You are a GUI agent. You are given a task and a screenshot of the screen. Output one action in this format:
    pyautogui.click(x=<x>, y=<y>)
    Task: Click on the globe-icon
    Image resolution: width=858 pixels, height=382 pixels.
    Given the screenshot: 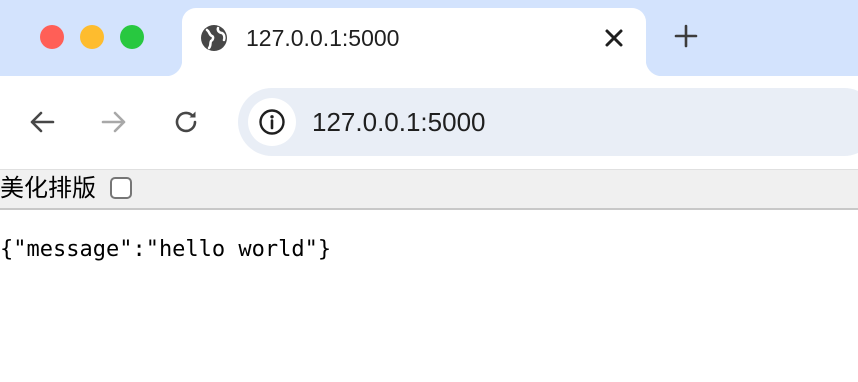 What is the action you would take?
    pyautogui.click(x=214, y=38)
    